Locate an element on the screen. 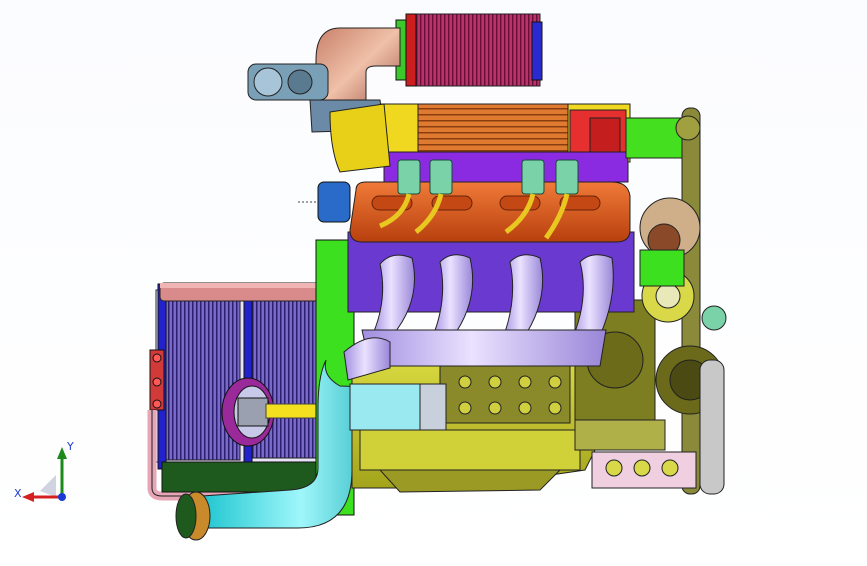 The width and height of the screenshot is (867, 566). triad-y-label: Y is located at coordinates (70, 446).